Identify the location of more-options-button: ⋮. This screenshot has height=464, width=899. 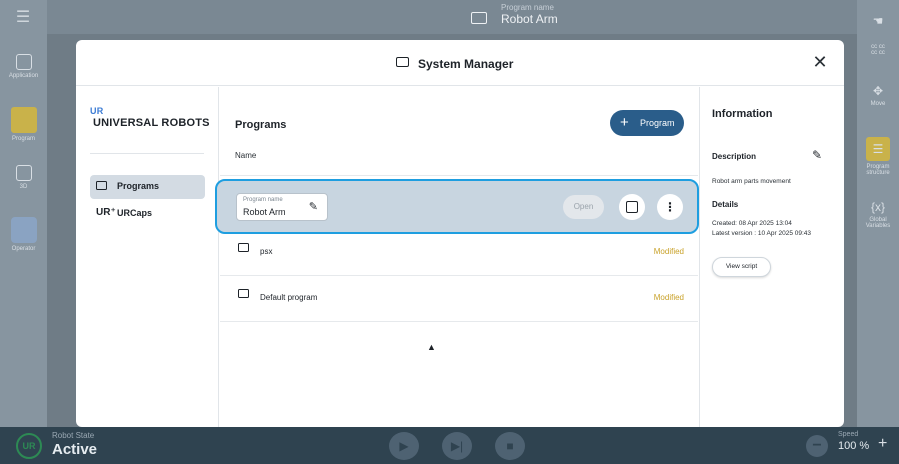
(670, 207).